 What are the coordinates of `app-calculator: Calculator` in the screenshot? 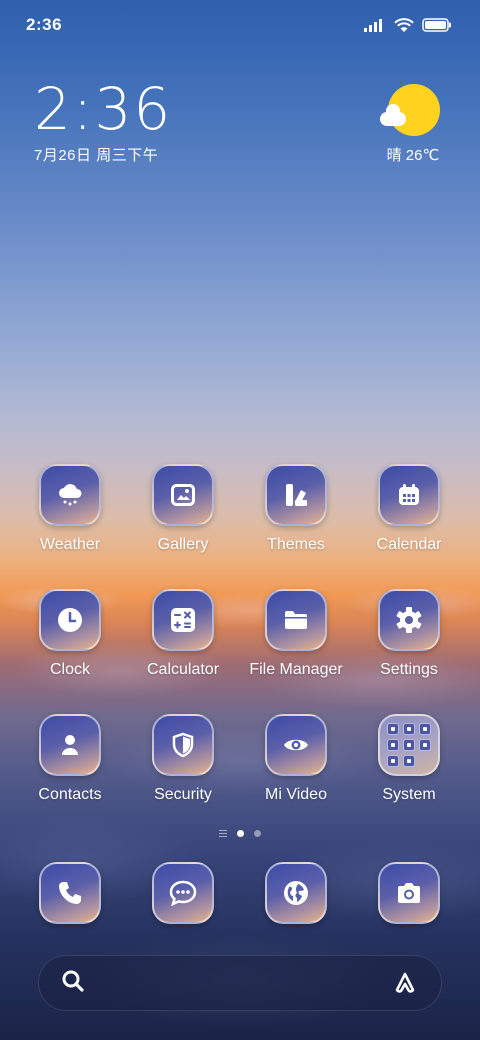 It's located at (183, 634).